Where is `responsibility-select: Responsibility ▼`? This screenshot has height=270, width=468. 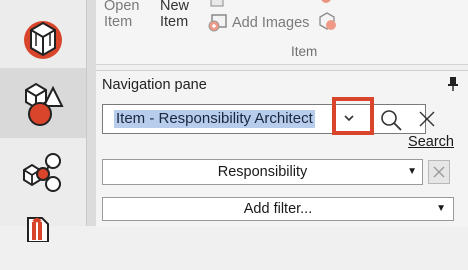 responsibility-select: Responsibility ▼ is located at coordinates (262, 172).